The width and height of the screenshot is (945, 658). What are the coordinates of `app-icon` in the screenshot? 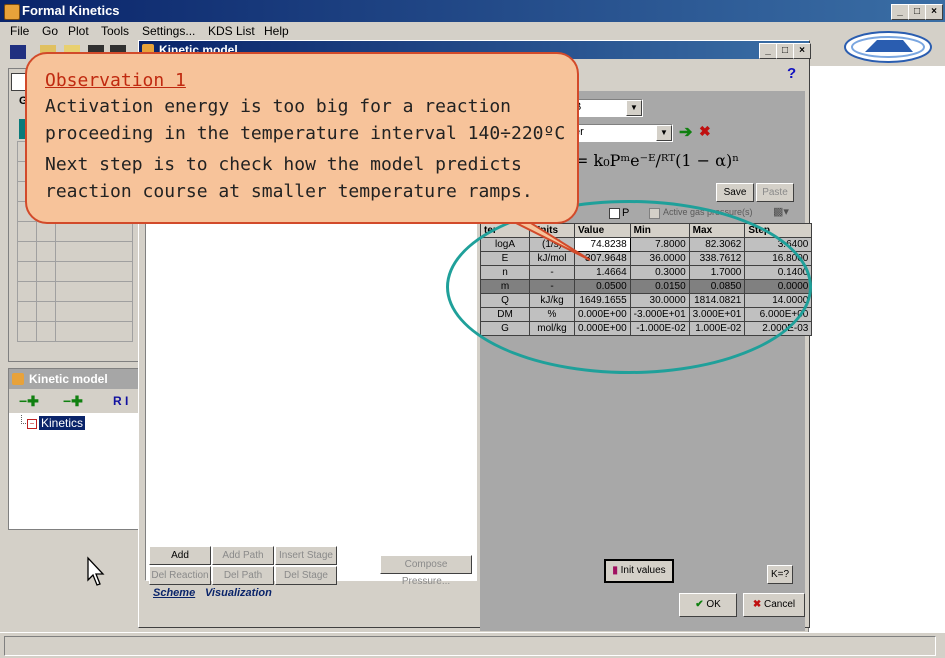 It's located at (12, 12).